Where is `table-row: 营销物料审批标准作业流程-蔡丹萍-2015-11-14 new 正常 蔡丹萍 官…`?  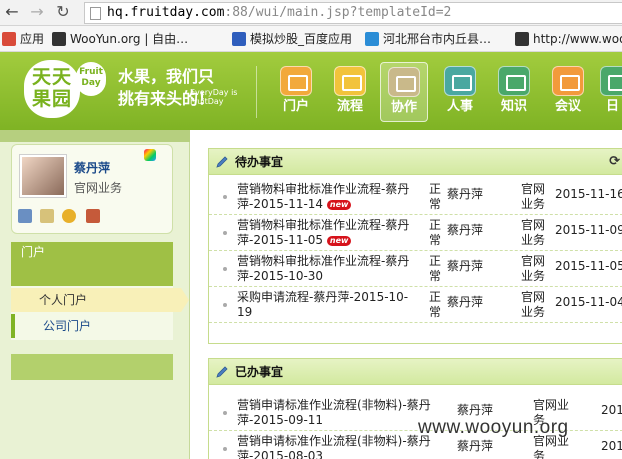
table-row: 营销物料审批标准作业流程-蔡丹萍-2015-11-14 new 正常 蔡丹萍 官… is located at coordinates (415, 197).